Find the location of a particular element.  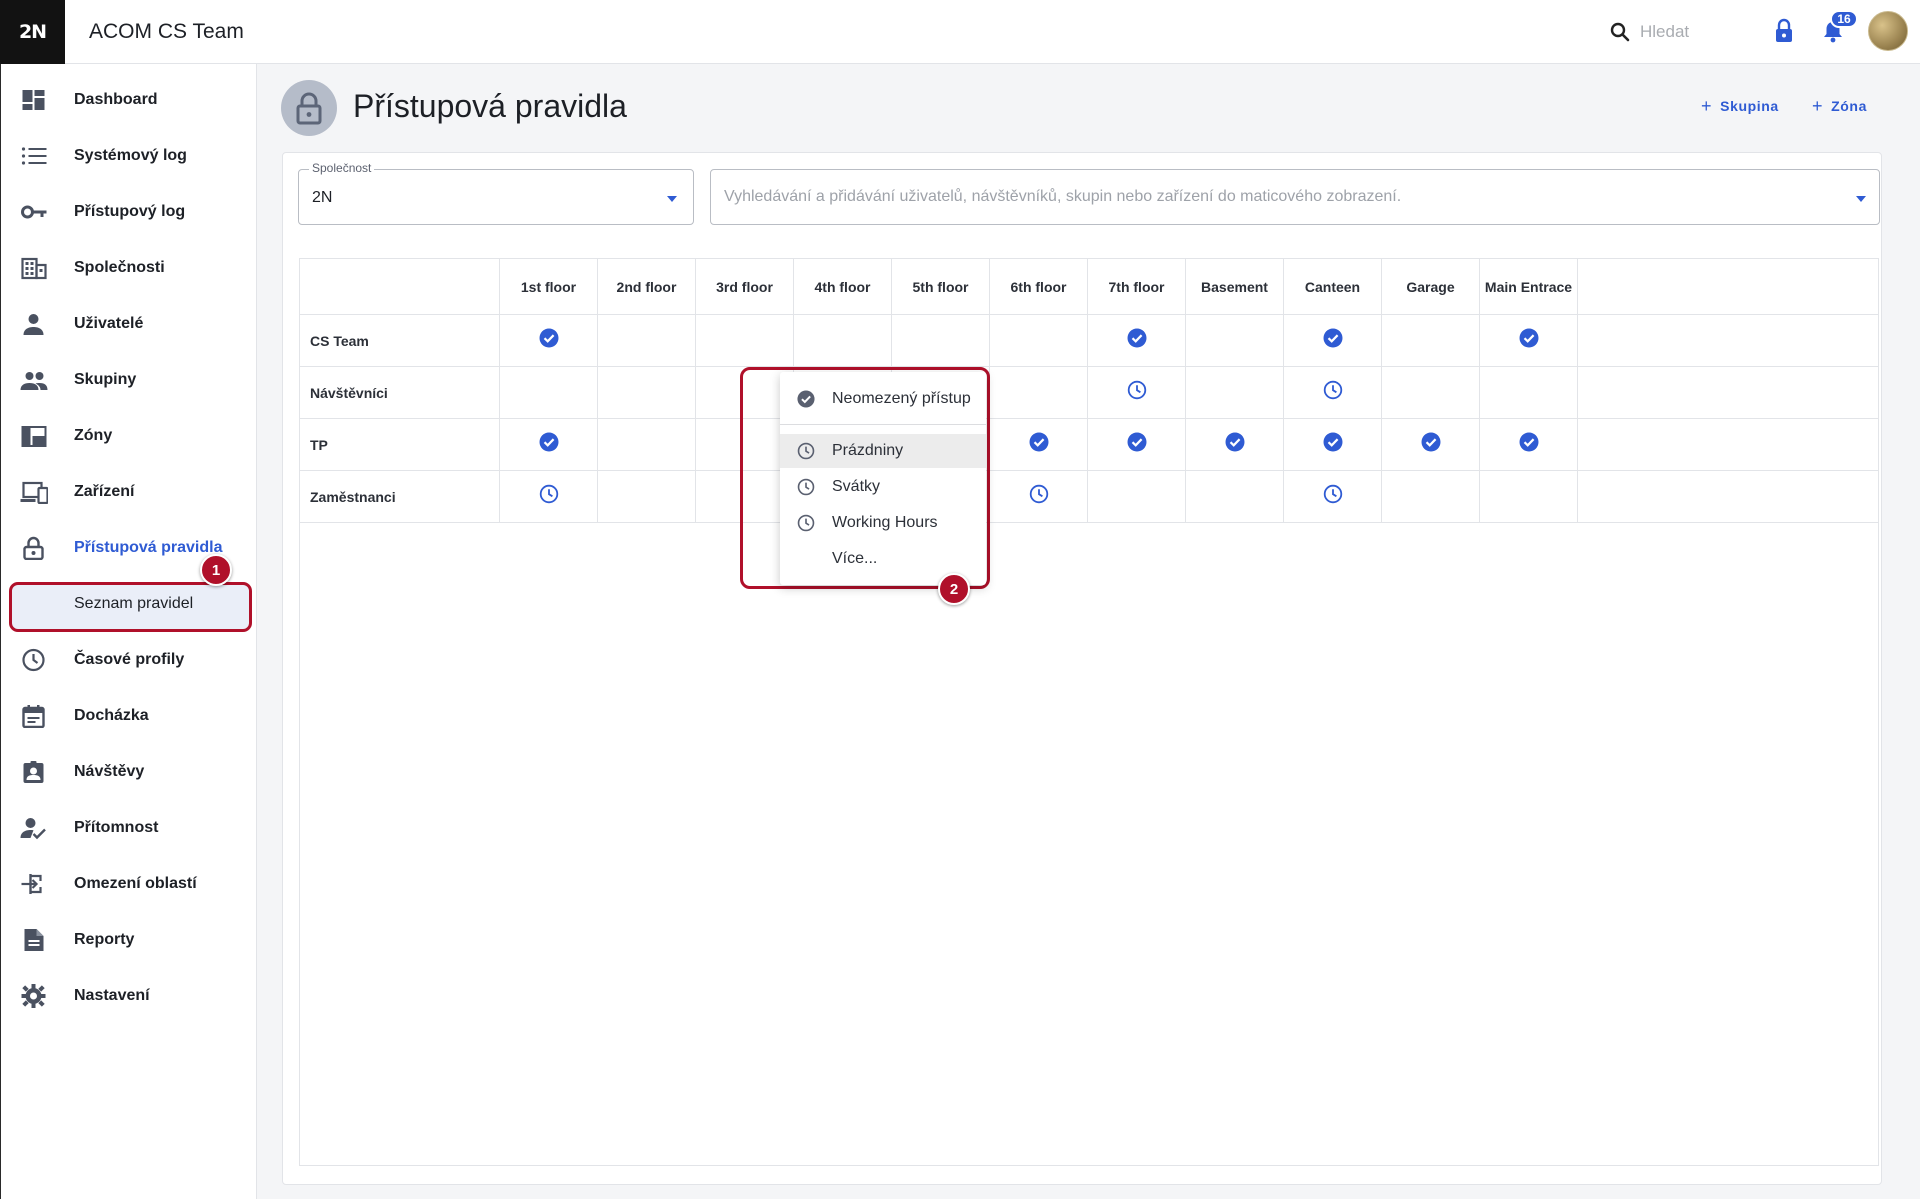

sidebar-item-uzivatele: Uživatelé is located at coordinates (129, 324).